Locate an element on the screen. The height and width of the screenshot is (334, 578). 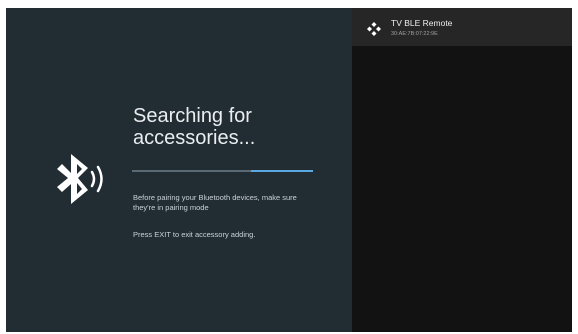
gamepad-icon is located at coordinates (374, 29).